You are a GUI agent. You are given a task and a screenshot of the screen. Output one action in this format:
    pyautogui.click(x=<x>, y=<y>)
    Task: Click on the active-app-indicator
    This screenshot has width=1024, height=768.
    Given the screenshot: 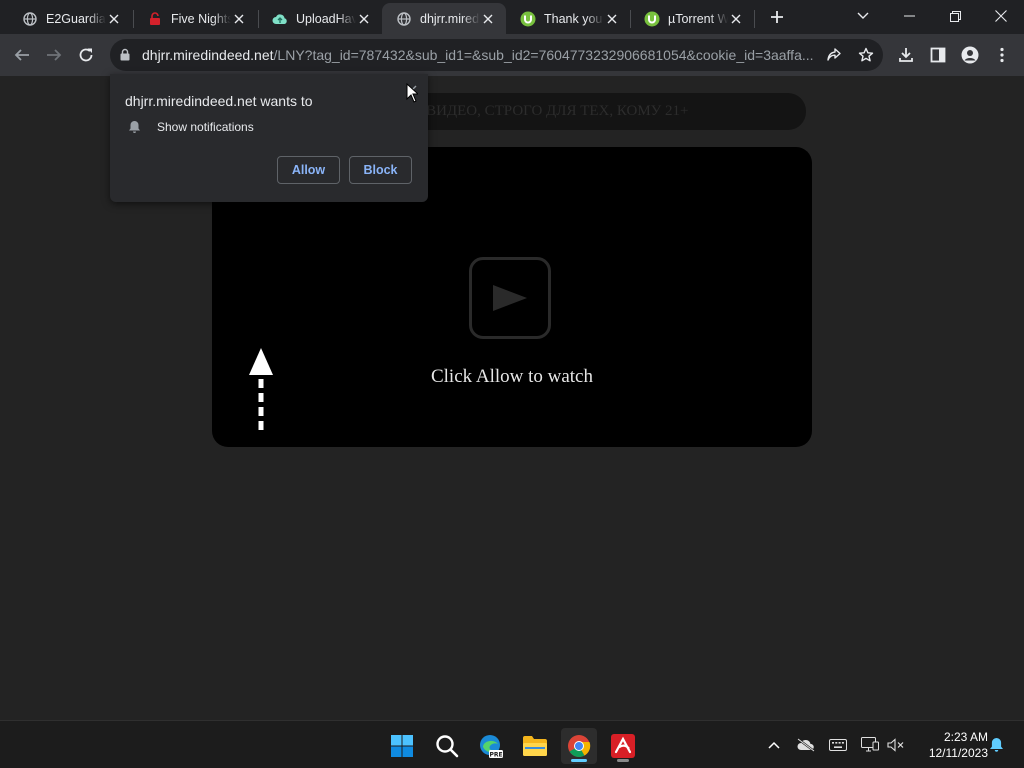 What is the action you would take?
    pyautogui.click(x=579, y=760)
    